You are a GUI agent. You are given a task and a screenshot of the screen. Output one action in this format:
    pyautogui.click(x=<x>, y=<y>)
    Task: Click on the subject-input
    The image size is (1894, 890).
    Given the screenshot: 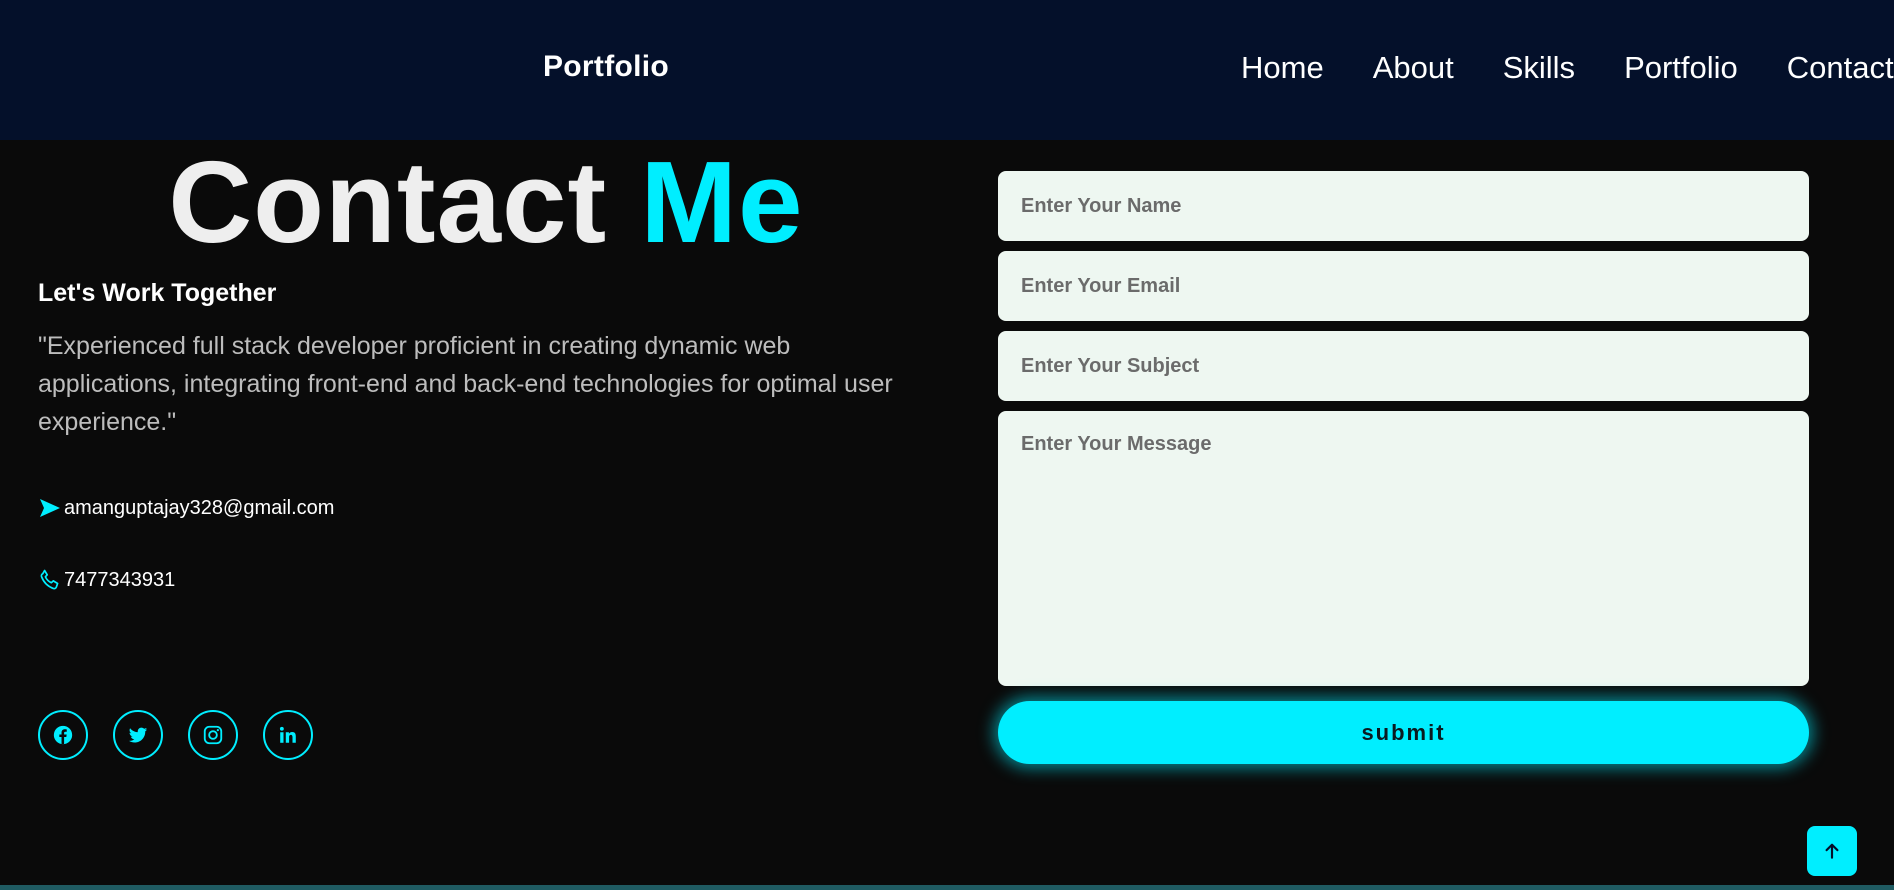 What is the action you would take?
    pyautogui.click(x=1403, y=366)
    